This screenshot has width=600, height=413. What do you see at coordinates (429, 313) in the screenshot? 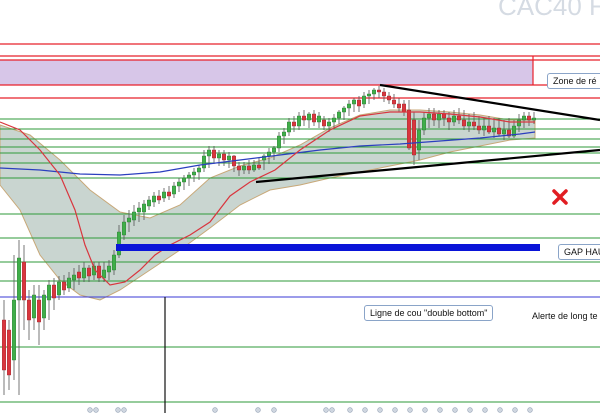
I see `neckline-label: Ligne de cou "double bottom"` at bounding box center [429, 313].